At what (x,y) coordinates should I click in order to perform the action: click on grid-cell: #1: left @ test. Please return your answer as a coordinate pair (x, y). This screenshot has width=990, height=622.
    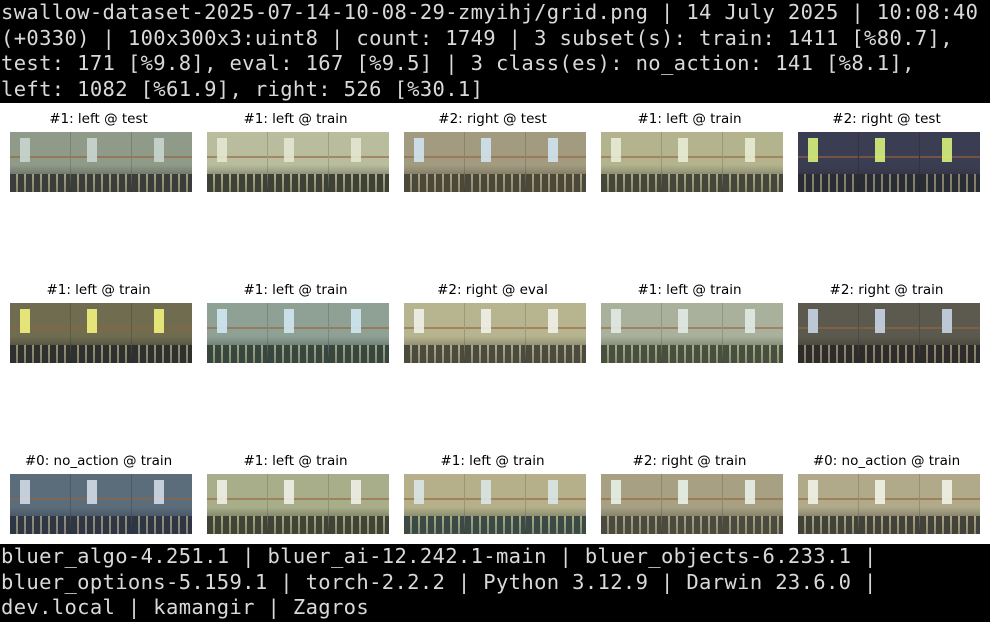
    Looking at the image, I should click on (98, 153).